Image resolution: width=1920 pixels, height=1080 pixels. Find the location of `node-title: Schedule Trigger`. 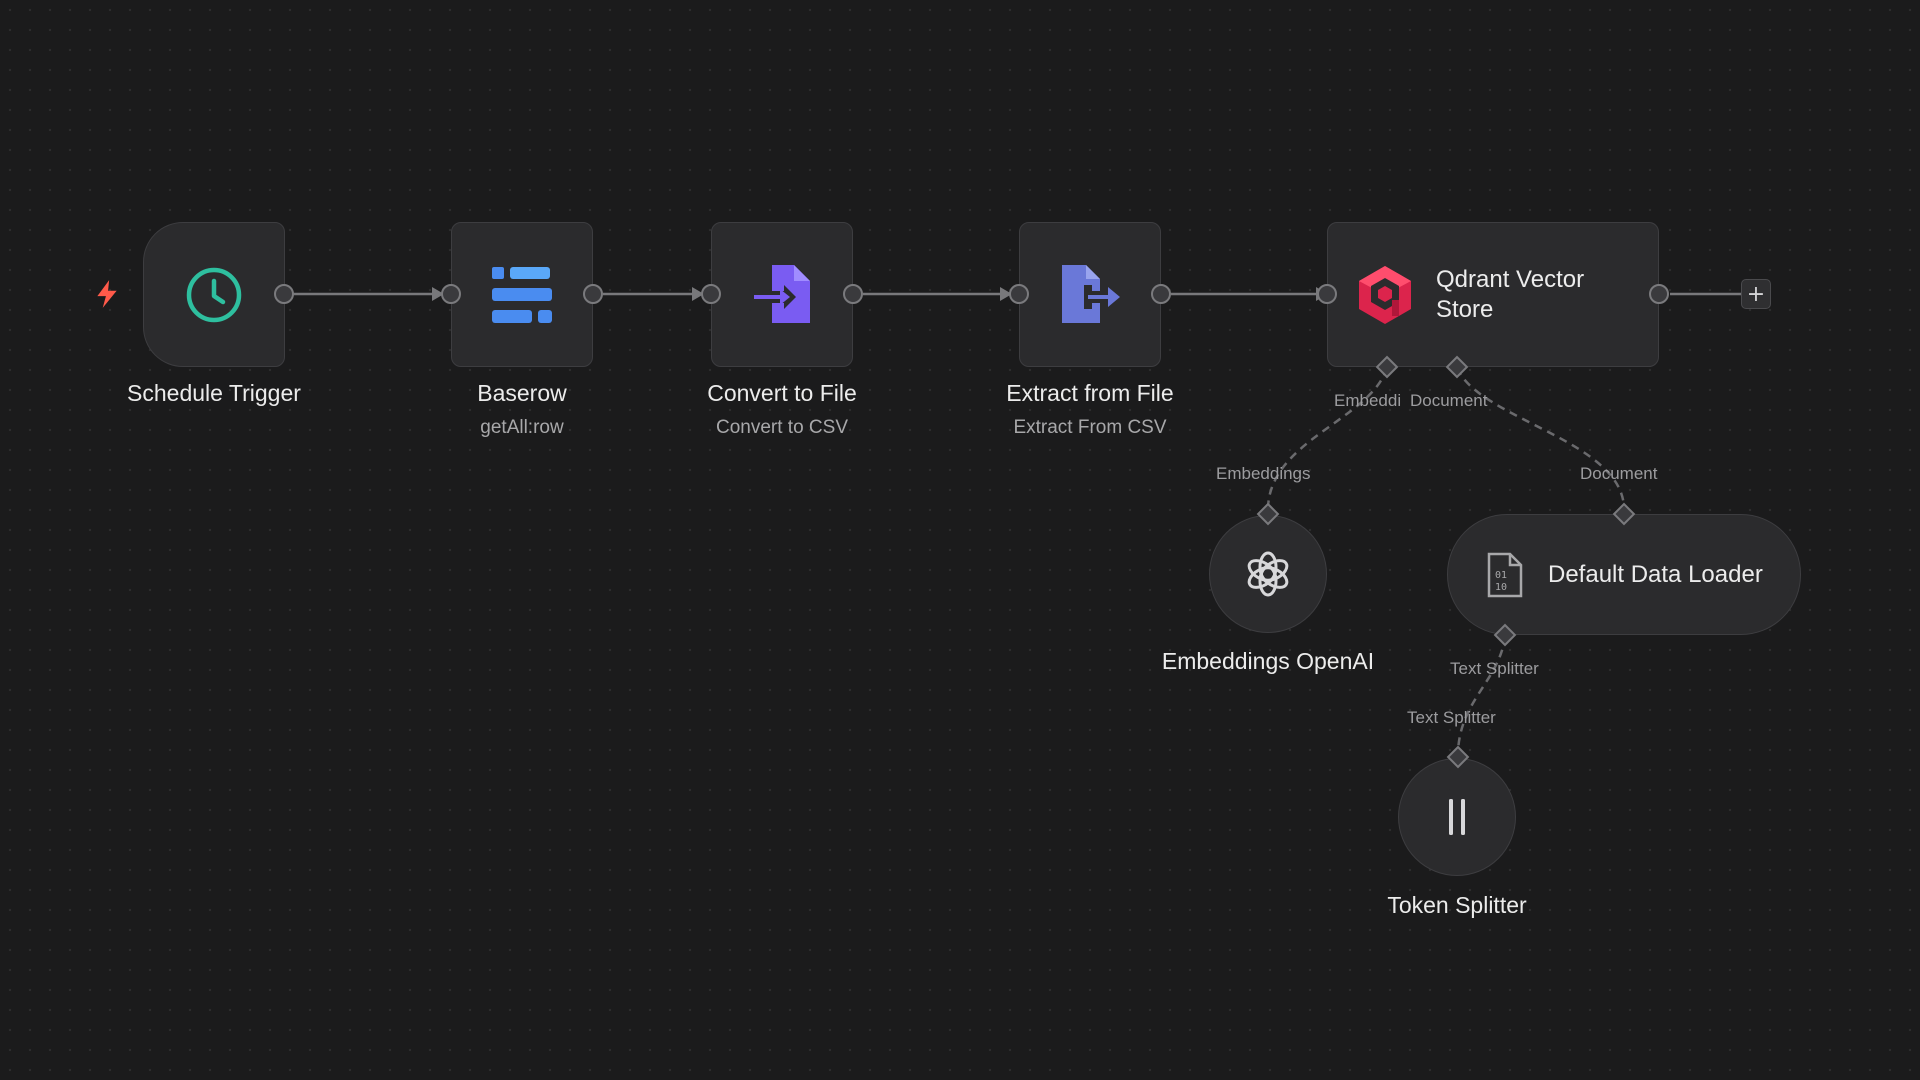

node-title: Schedule Trigger is located at coordinates (214, 393).